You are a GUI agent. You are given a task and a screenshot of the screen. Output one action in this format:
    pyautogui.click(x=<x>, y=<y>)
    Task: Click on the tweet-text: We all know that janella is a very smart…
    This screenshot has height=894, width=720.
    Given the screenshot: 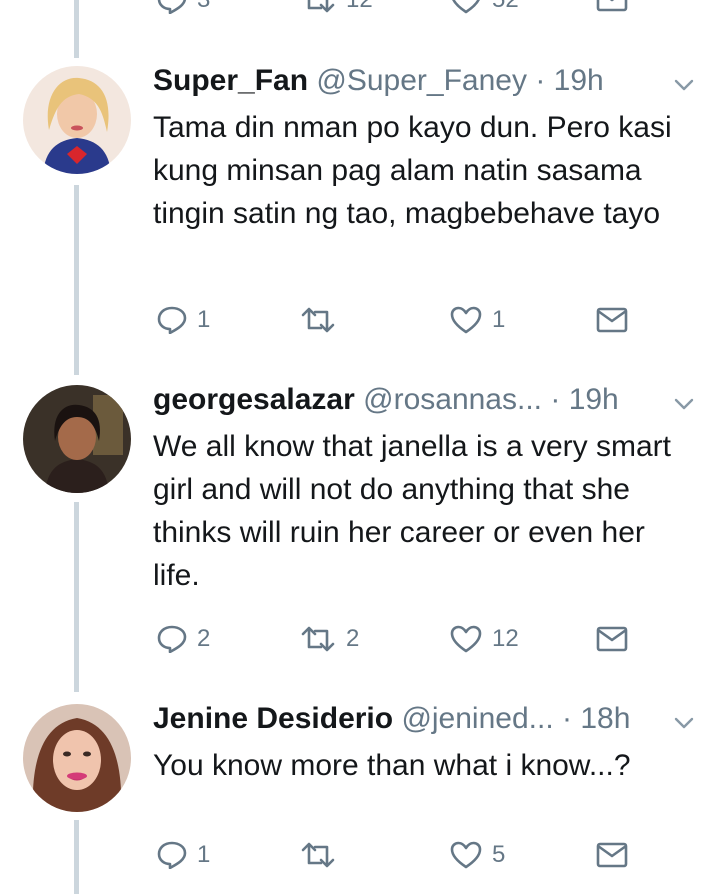 What is the action you would take?
    pyautogui.click(x=412, y=511)
    